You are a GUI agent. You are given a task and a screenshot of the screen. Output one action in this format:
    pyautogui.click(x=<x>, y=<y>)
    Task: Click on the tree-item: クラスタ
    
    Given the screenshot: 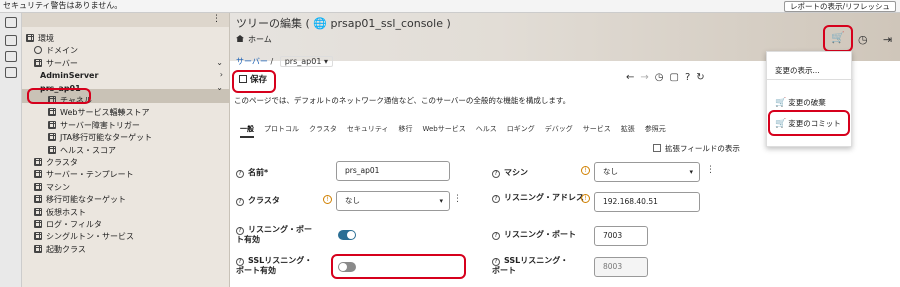 What is the action you would take?
    pyautogui.click(x=56, y=163)
    